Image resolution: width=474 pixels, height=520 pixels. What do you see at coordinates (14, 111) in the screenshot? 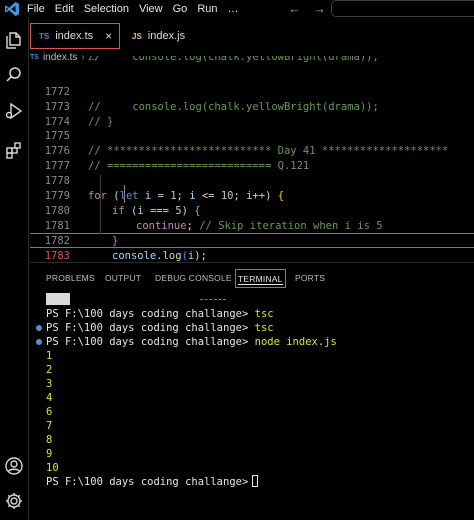
I see `run-debug-icon` at bounding box center [14, 111].